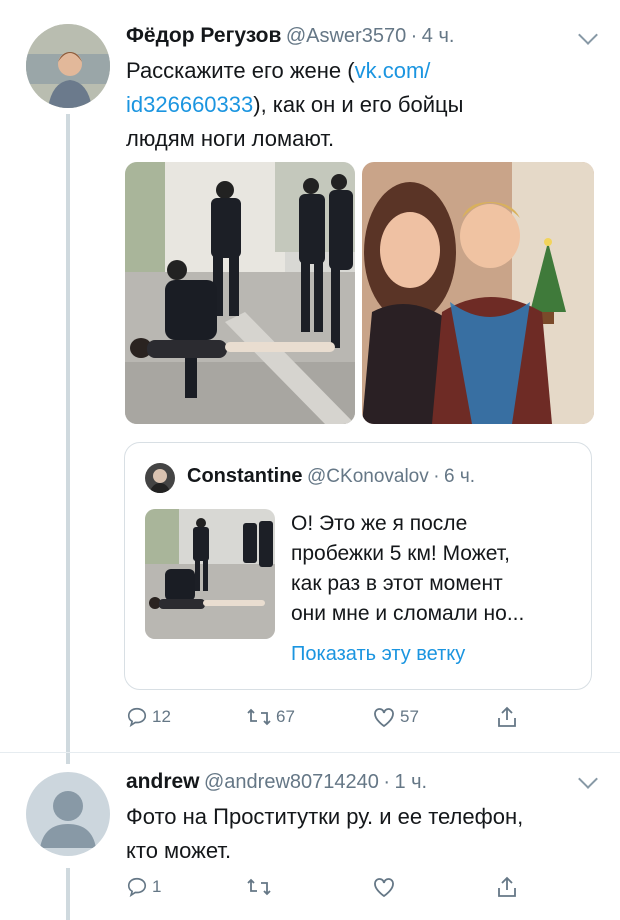  What do you see at coordinates (68, 894) in the screenshot?
I see `thread-line-bottom` at bounding box center [68, 894].